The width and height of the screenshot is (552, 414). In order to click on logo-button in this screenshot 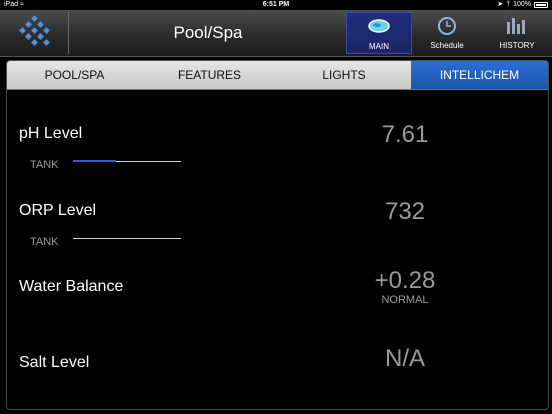, I will do `click(37, 33)`.